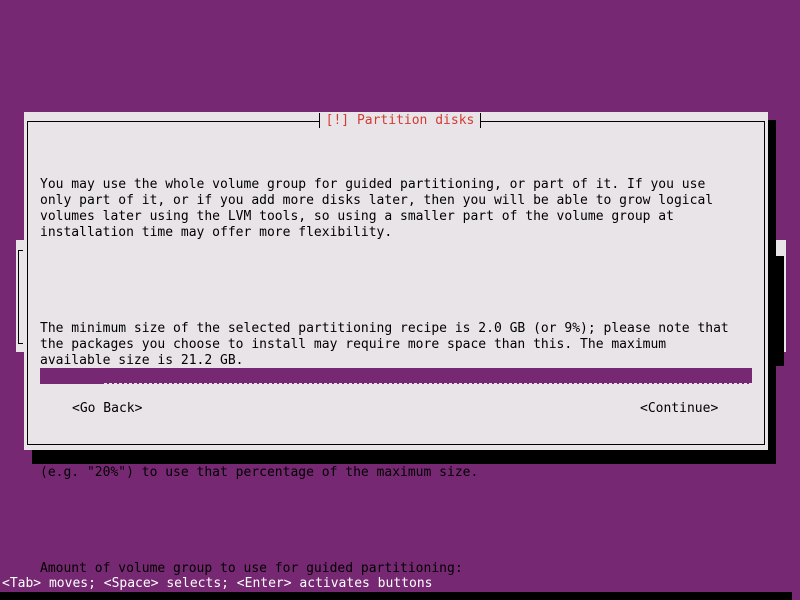 This screenshot has height=600, width=800. Describe the element at coordinates (107, 409) in the screenshot. I see `go-back-button: <Go Back>` at that location.